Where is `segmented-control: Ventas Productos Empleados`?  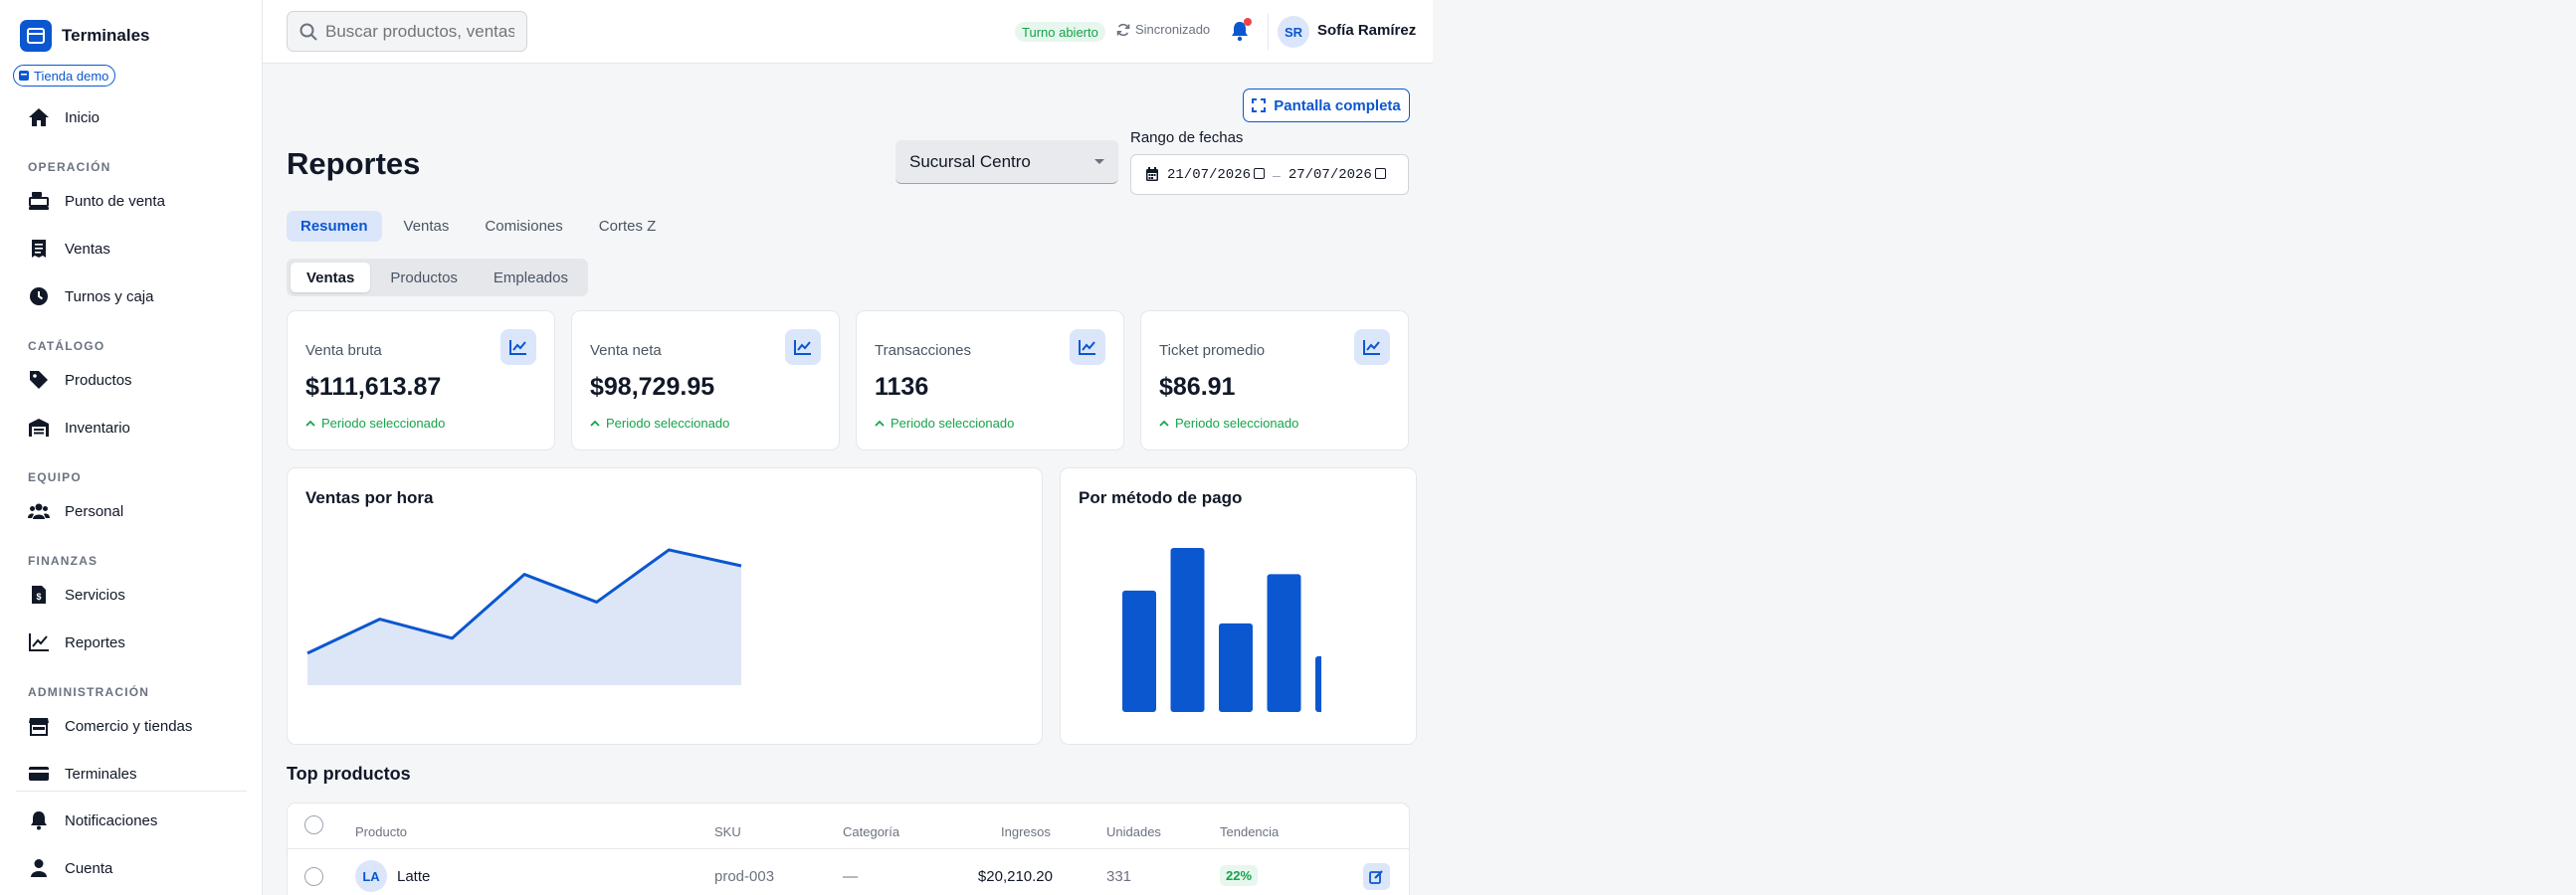
segmented-control: Ventas Productos Empleados is located at coordinates (437, 277).